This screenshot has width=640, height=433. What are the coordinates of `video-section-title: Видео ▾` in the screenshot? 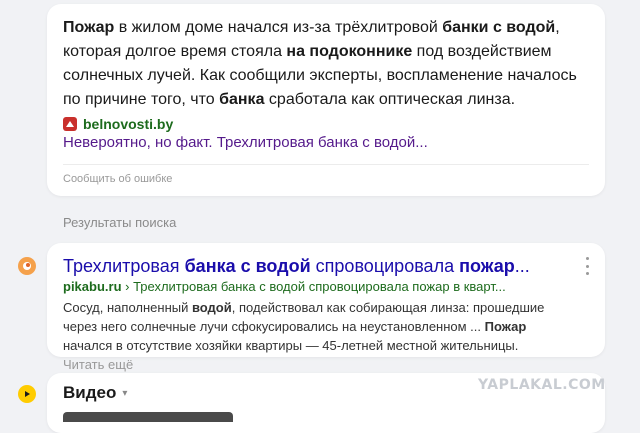 It's located at (95, 393).